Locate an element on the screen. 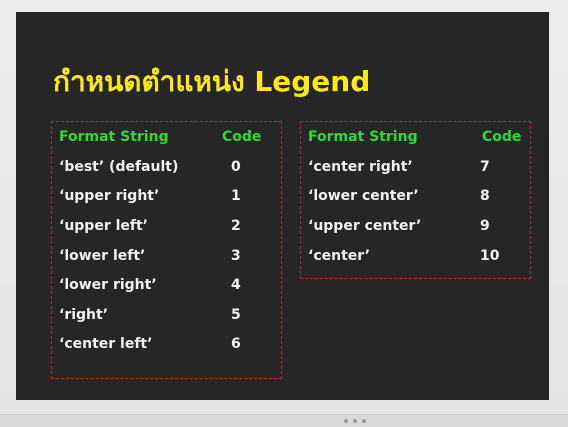 This screenshot has height=427, width=568. code-cell: 7 is located at coordinates (485, 167).